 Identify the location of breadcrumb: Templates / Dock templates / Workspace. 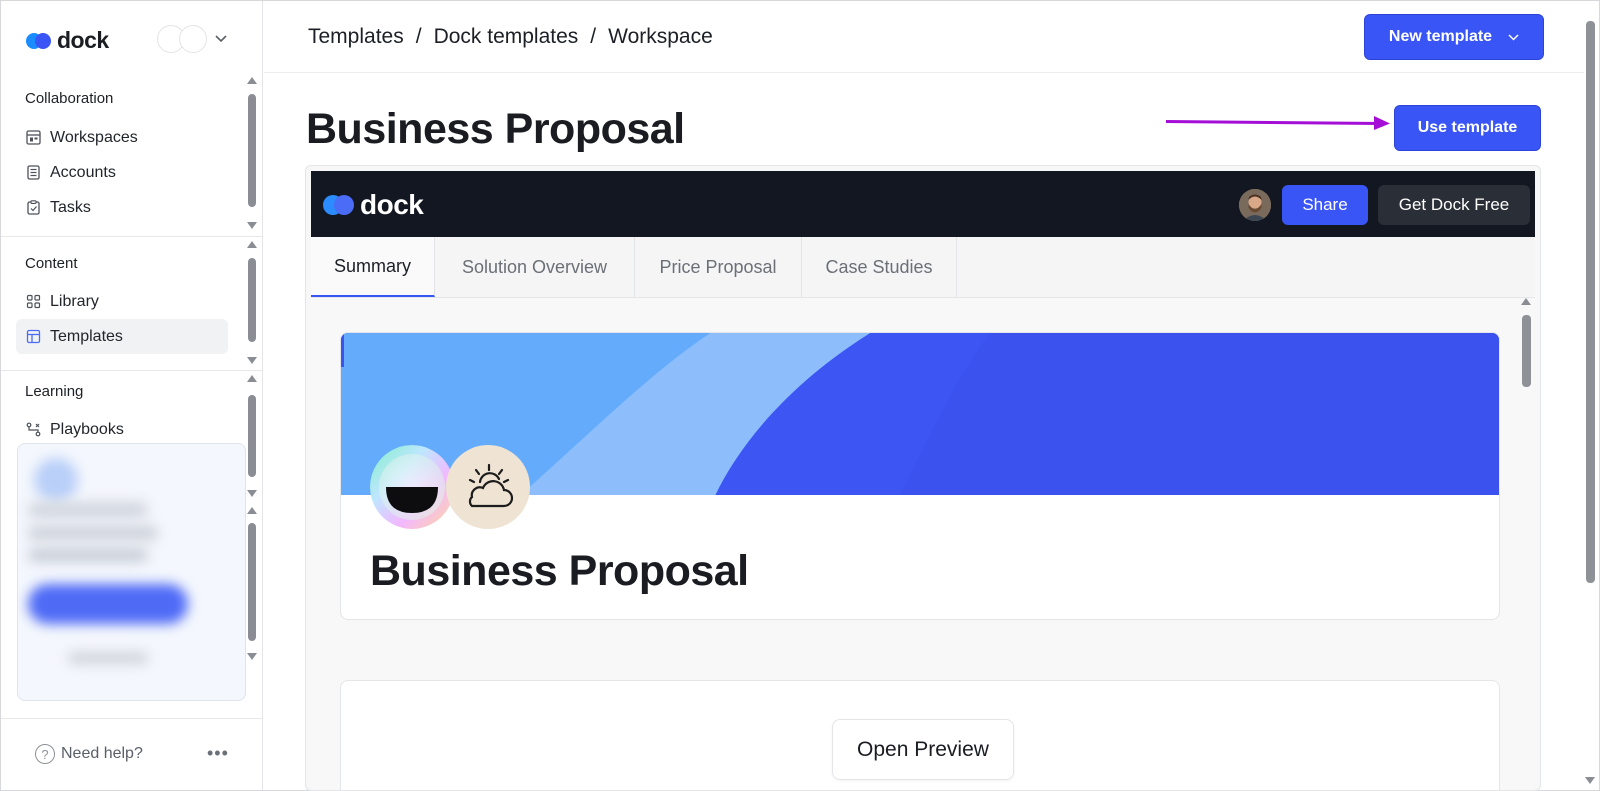
(510, 37).